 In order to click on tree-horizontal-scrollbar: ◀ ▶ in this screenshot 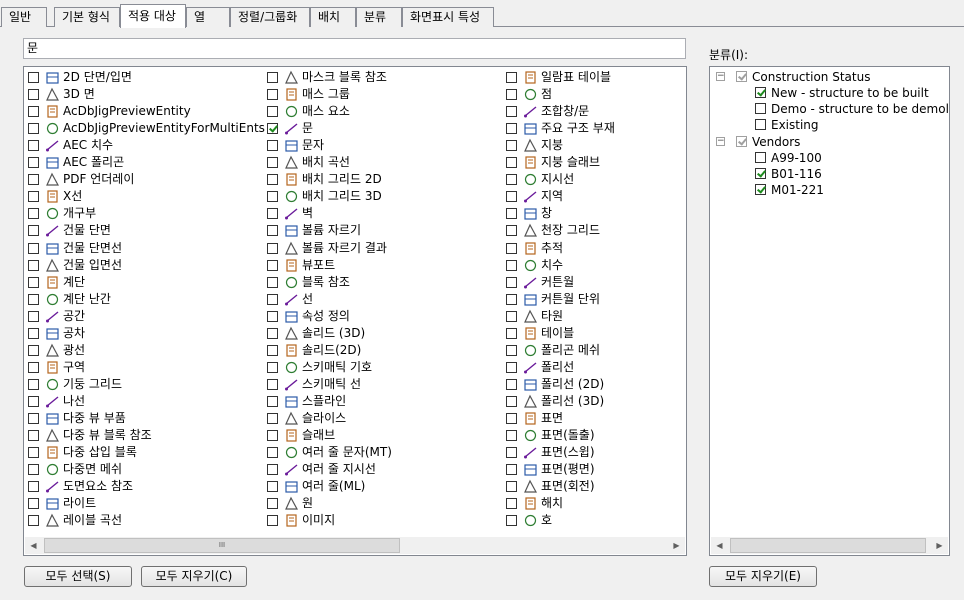, I will do `click(829, 545)`.